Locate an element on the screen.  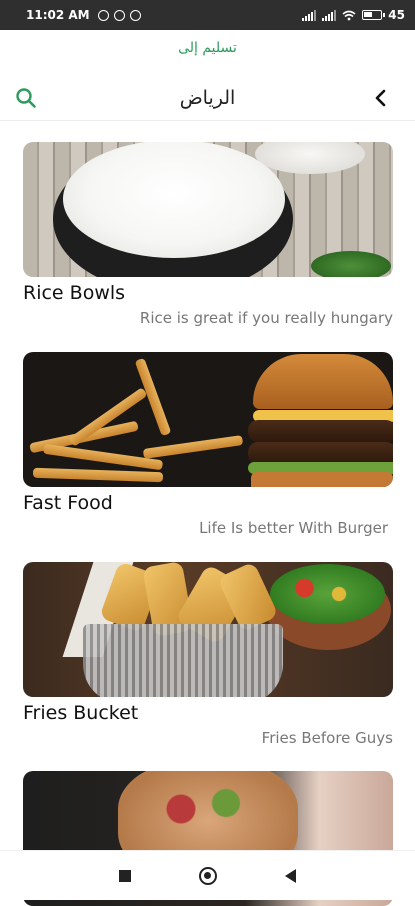
rice-bowls-image is located at coordinates (208, 209).